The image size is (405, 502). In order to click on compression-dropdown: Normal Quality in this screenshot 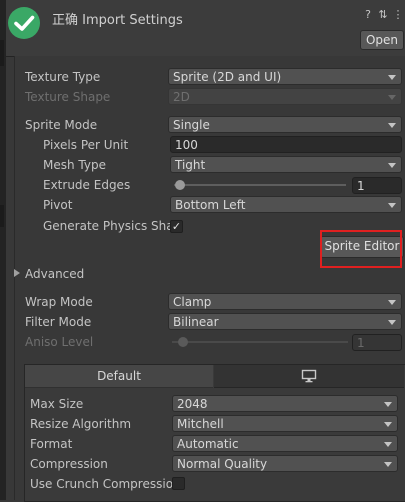, I will do `click(285, 463)`.